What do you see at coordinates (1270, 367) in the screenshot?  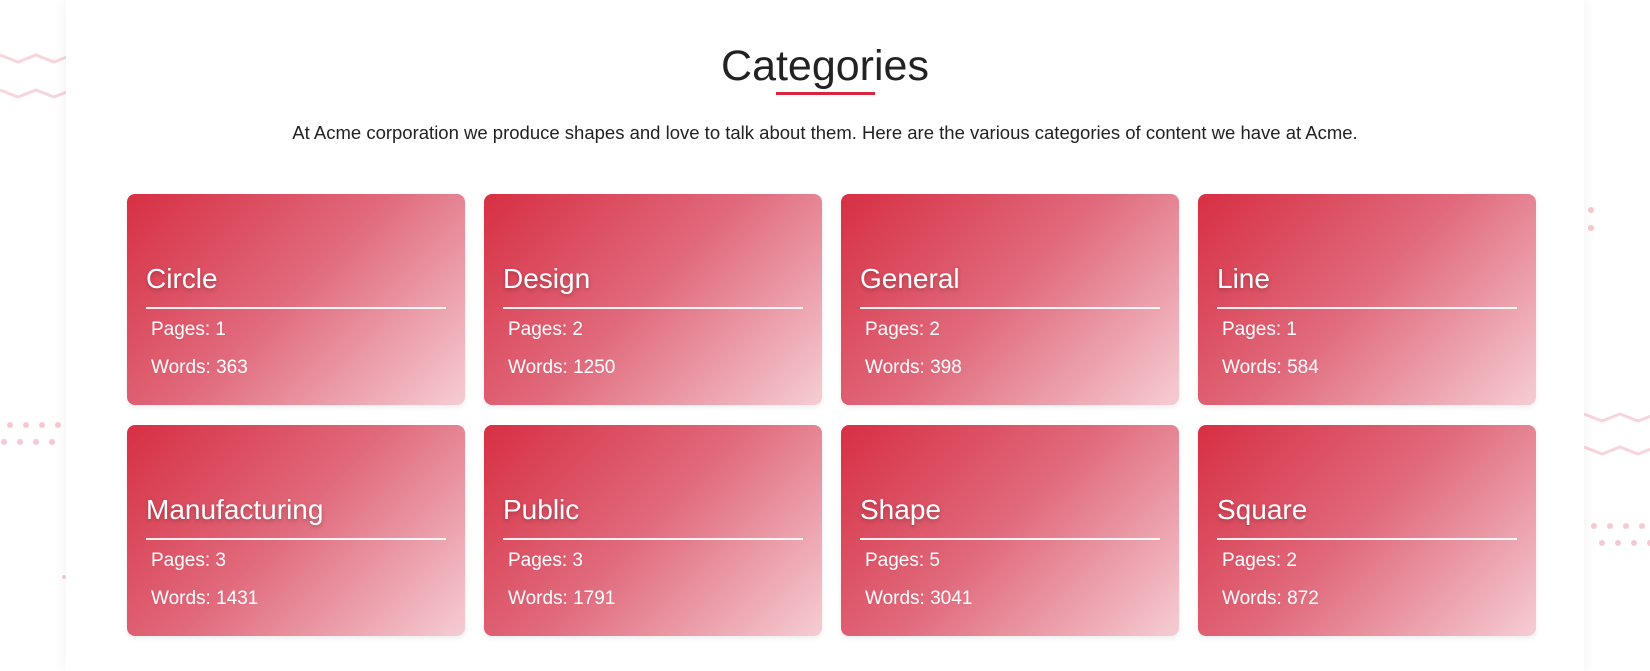 I see `category-words-count: Words: 584` at bounding box center [1270, 367].